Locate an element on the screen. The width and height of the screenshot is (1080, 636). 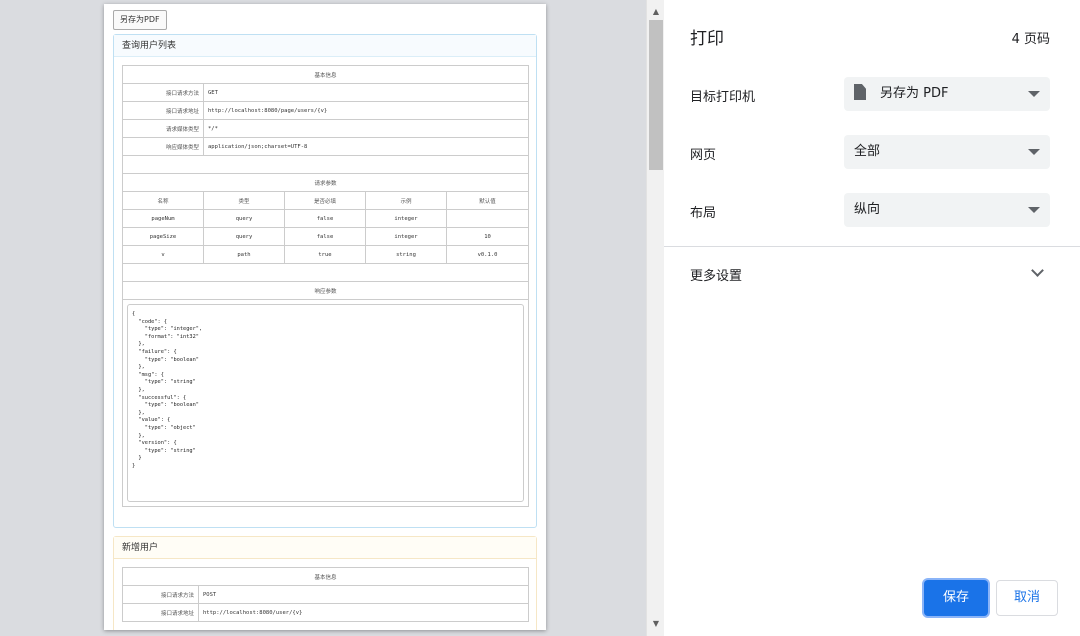
cell is located at coordinates (487, 218).